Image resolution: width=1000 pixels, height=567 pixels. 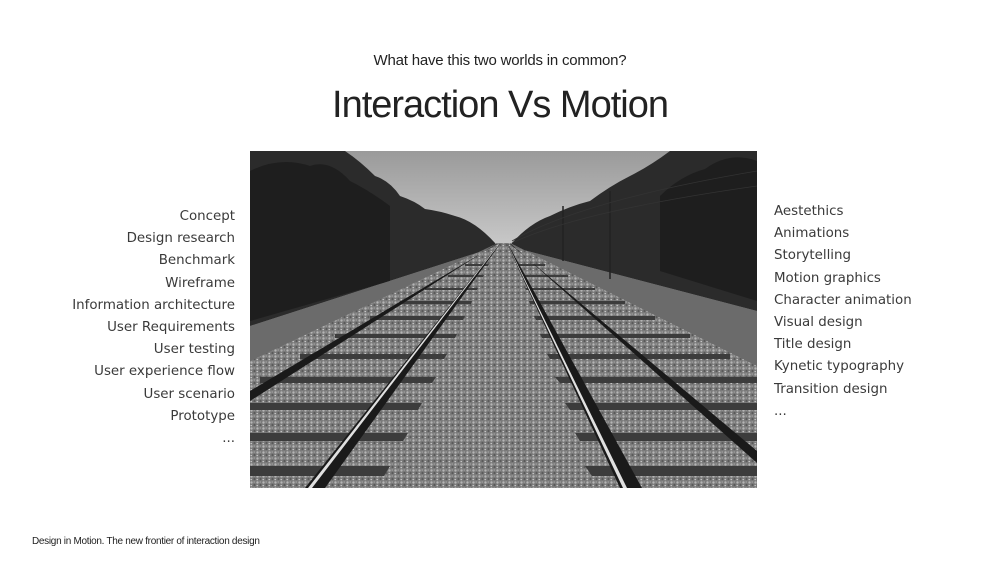 What do you see at coordinates (809, 211) in the screenshot?
I see `list-item: Aestethics` at bounding box center [809, 211].